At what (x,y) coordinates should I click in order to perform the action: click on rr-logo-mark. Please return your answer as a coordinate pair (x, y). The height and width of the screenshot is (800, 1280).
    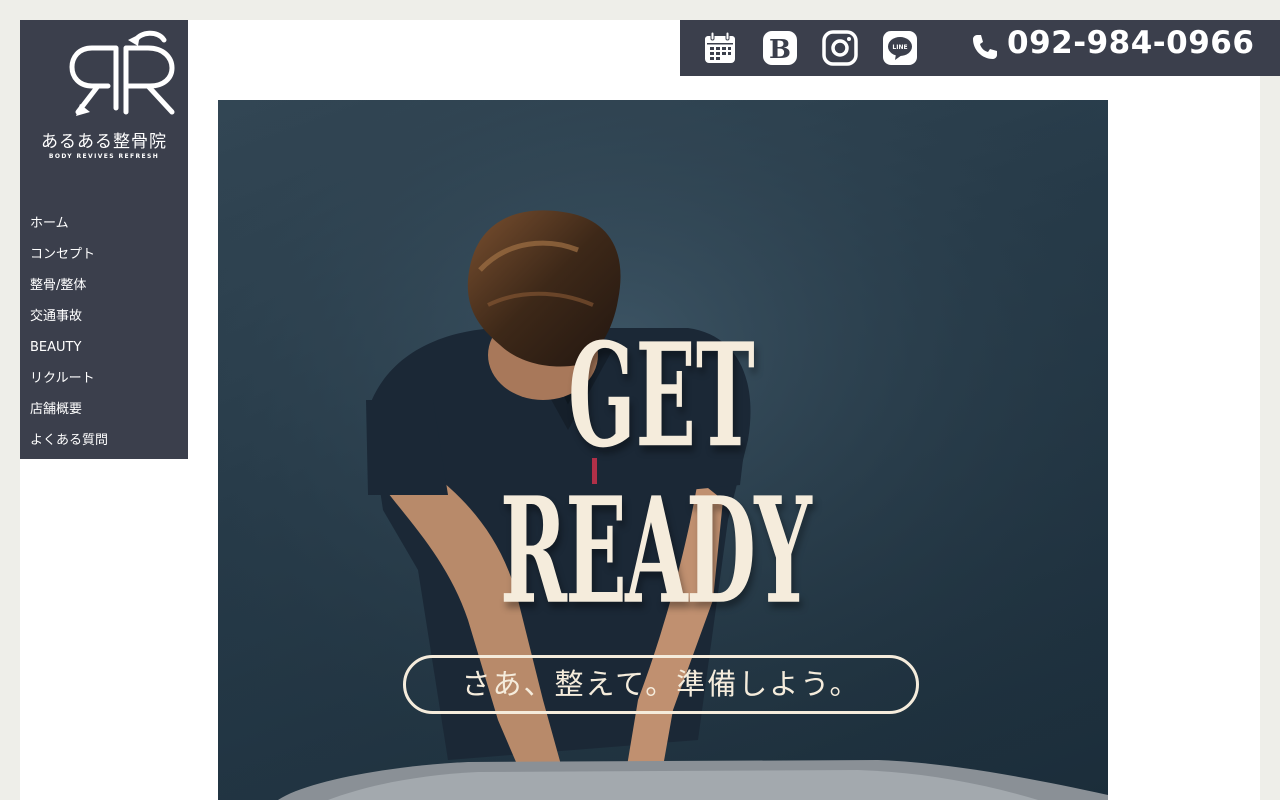
    Looking at the image, I should click on (122, 73).